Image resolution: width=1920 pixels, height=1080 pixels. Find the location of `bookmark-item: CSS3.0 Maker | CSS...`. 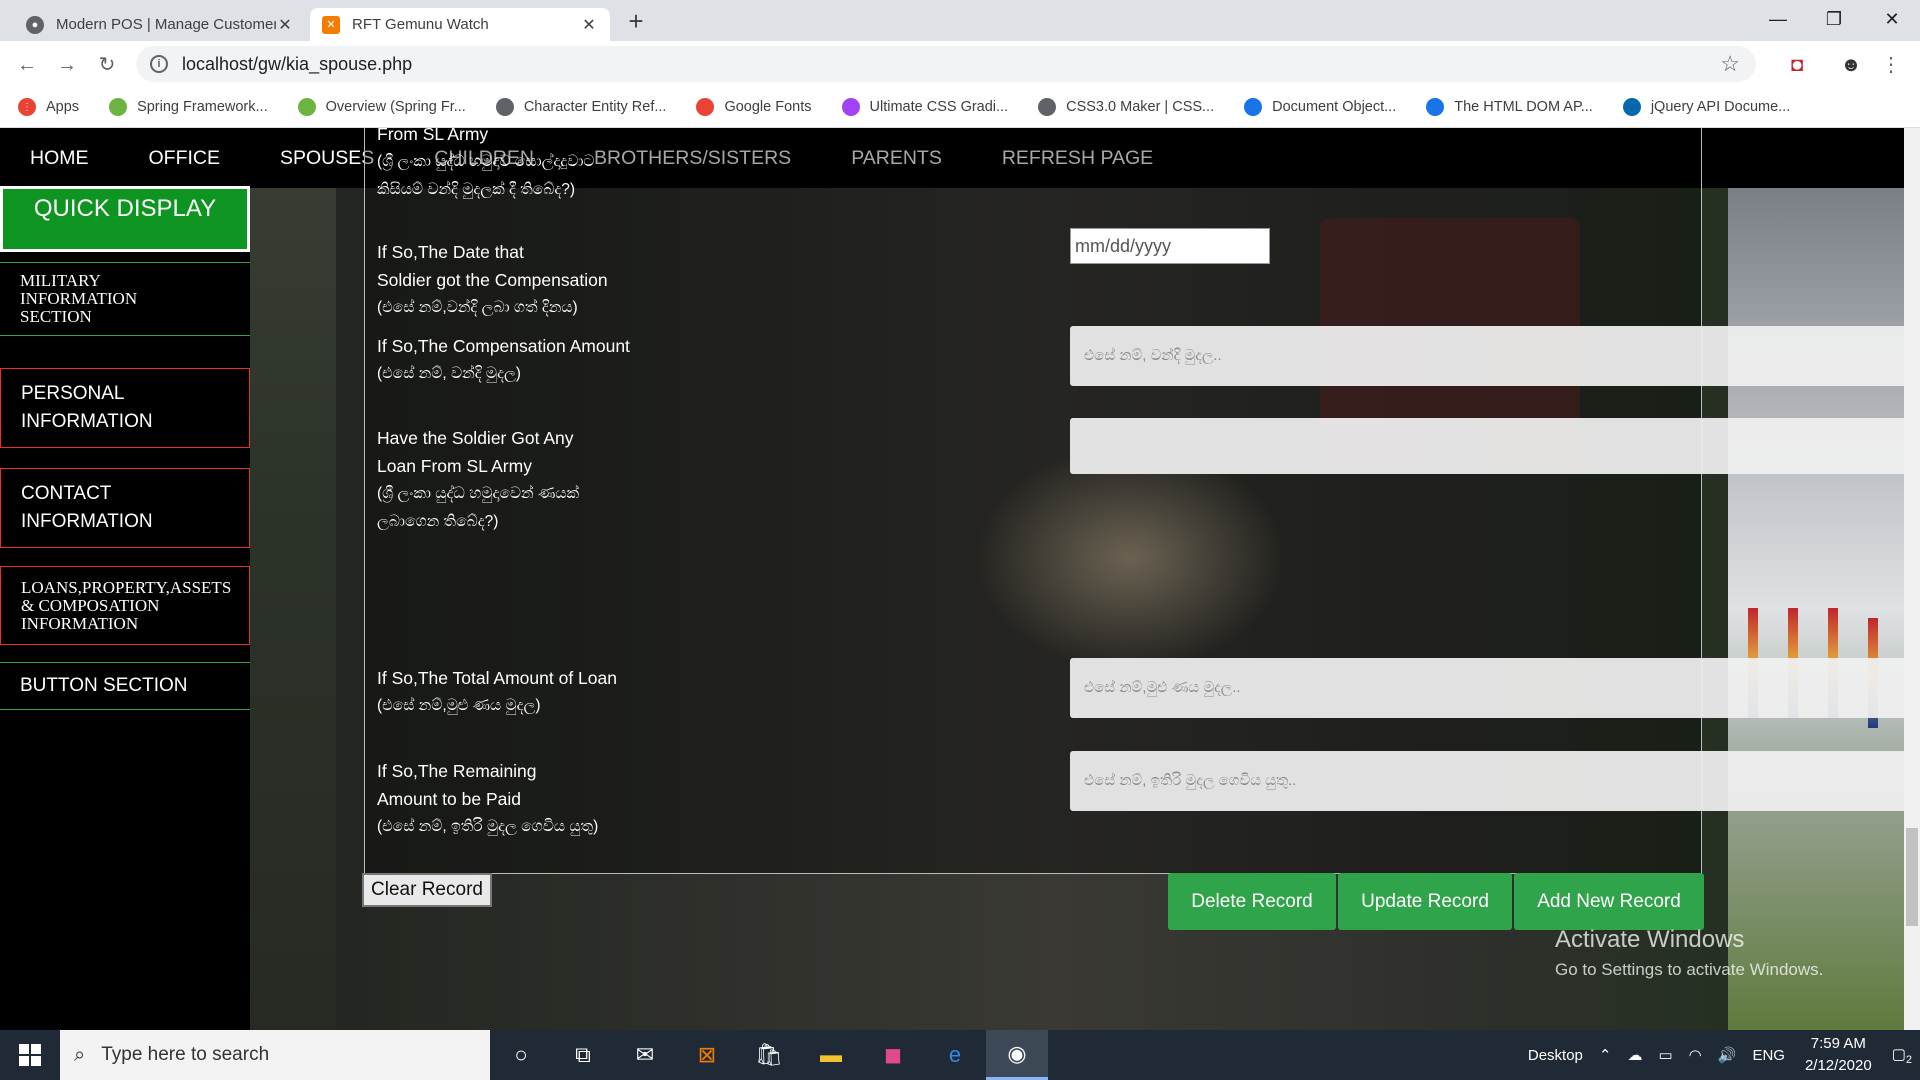

bookmark-item: CSS3.0 Maker | CSS... is located at coordinates (1126, 107).